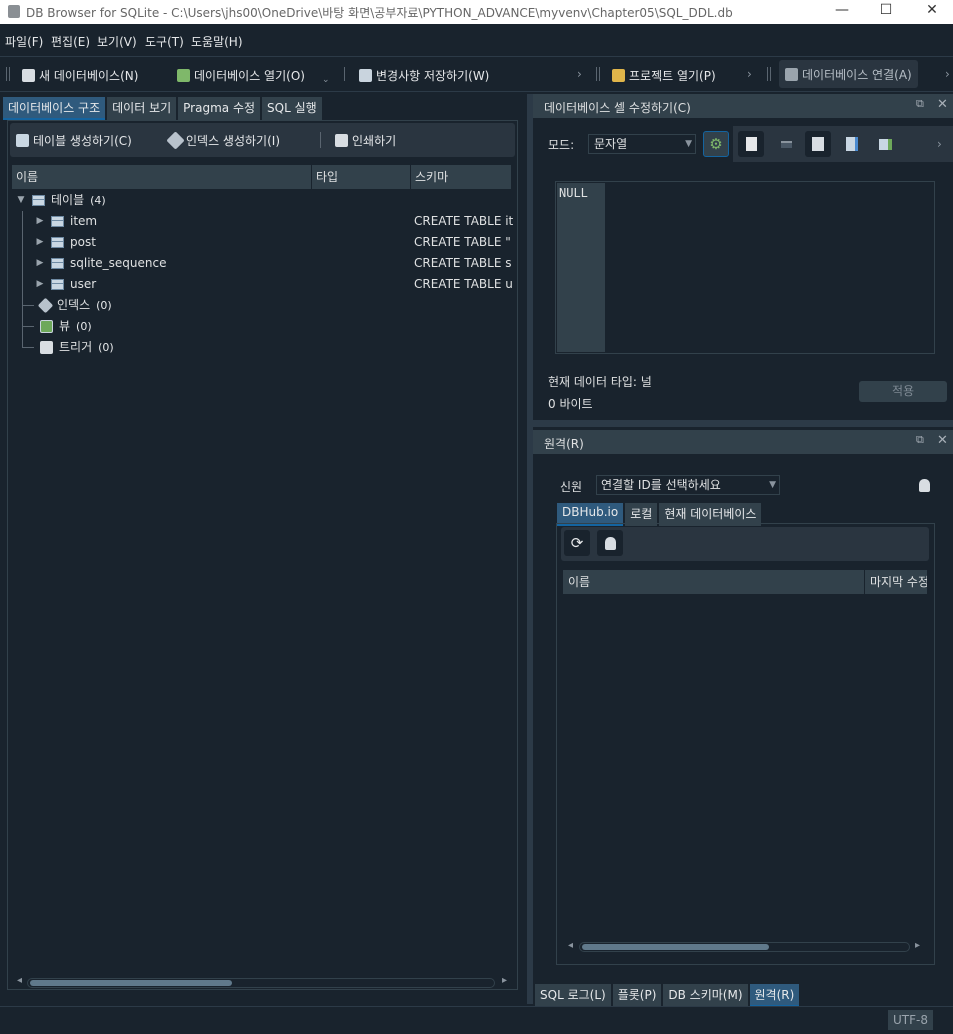  What do you see at coordinates (939, 144) in the screenshot?
I see `toolbar-extension-icon-4: ›` at bounding box center [939, 144].